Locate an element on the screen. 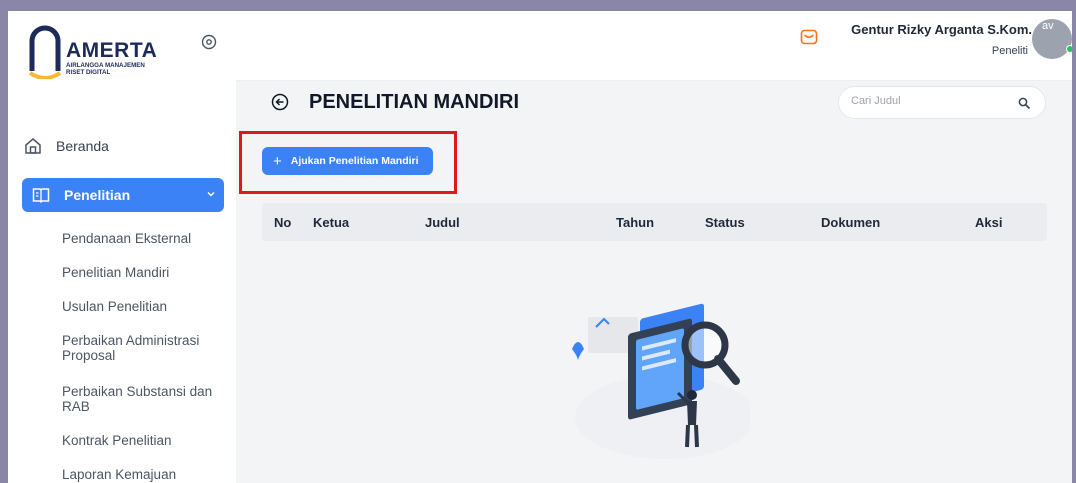  column-header-status: Status is located at coordinates (725, 222).